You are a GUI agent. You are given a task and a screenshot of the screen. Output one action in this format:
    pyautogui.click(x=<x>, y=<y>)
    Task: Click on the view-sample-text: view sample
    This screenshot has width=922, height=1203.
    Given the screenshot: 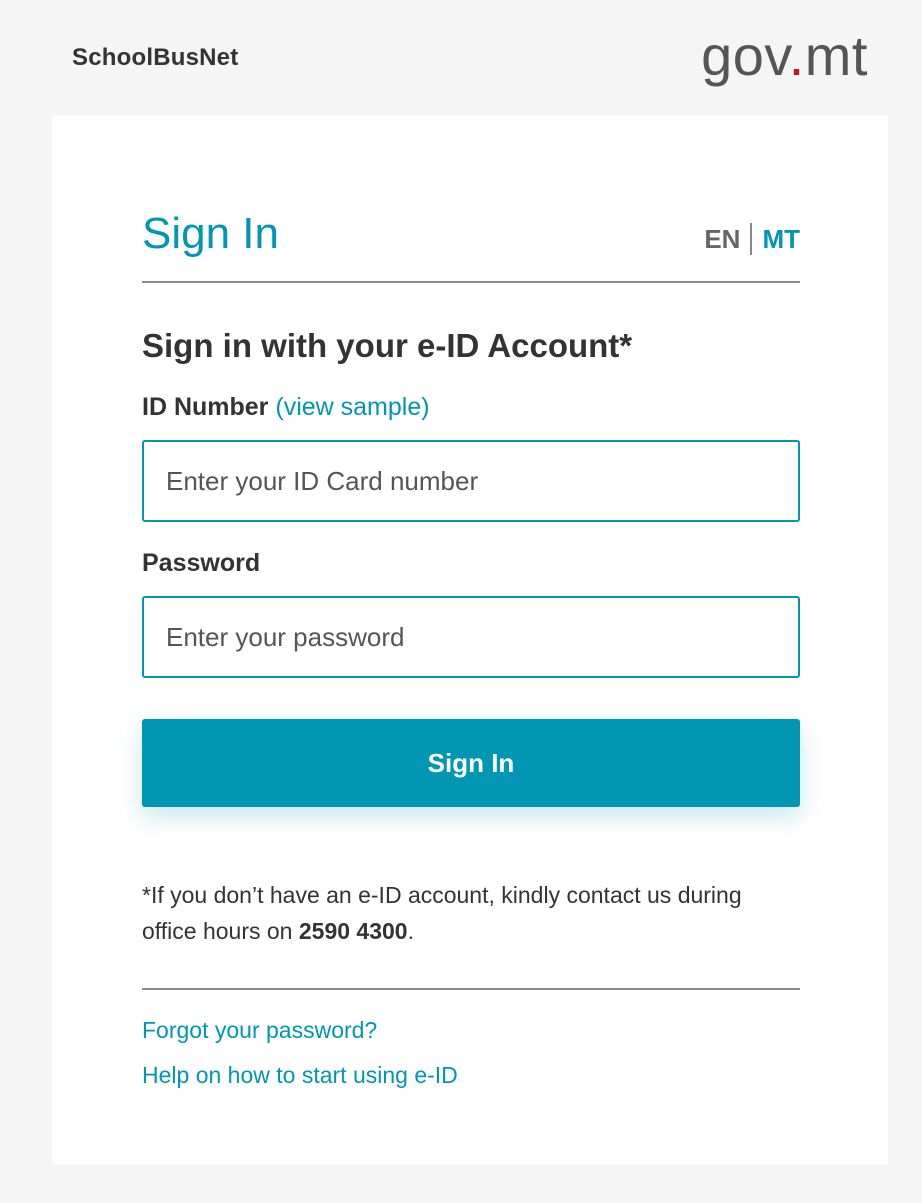 What is the action you would take?
    pyautogui.click(x=353, y=407)
    